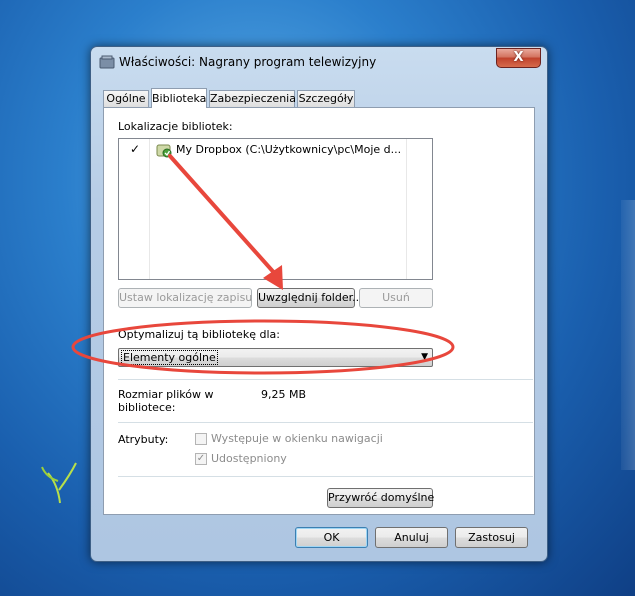 The image size is (635, 596). What do you see at coordinates (411, 537) in the screenshot?
I see `cancel-button: Anuluj` at bounding box center [411, 537].